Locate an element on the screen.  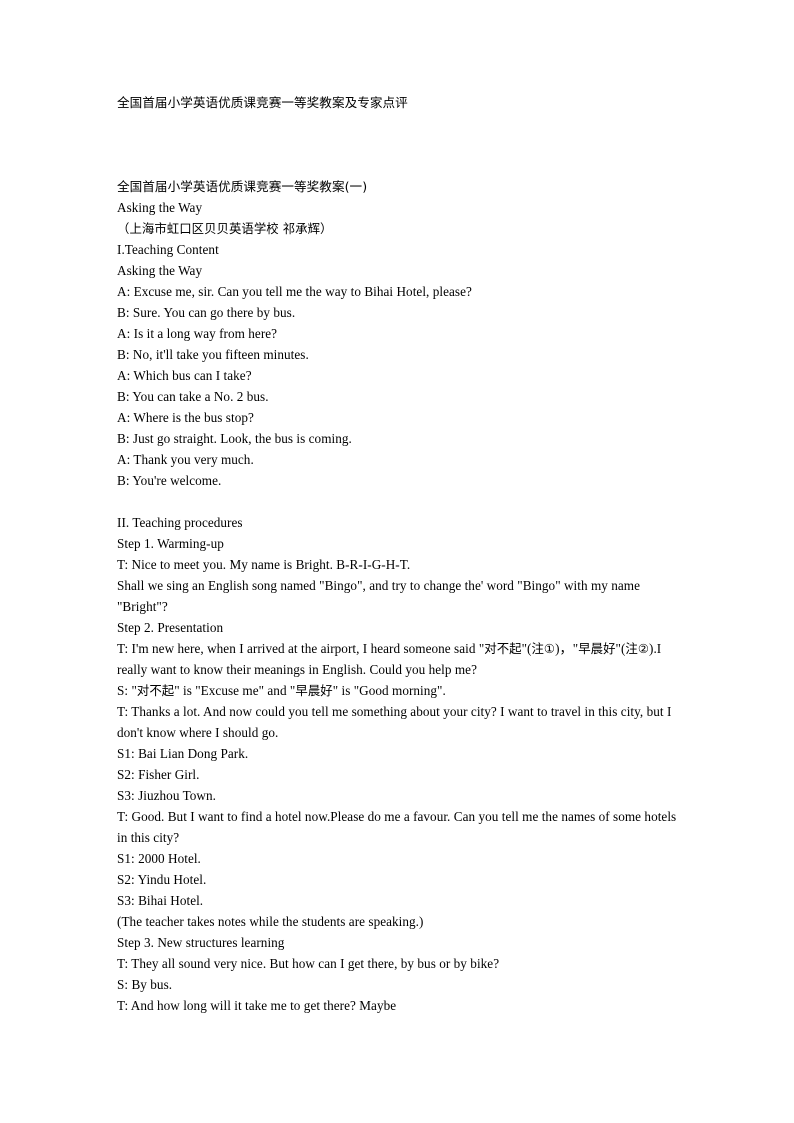
dialogue-line: A: Is it a long way from here? is located at coordinates (197, 333).